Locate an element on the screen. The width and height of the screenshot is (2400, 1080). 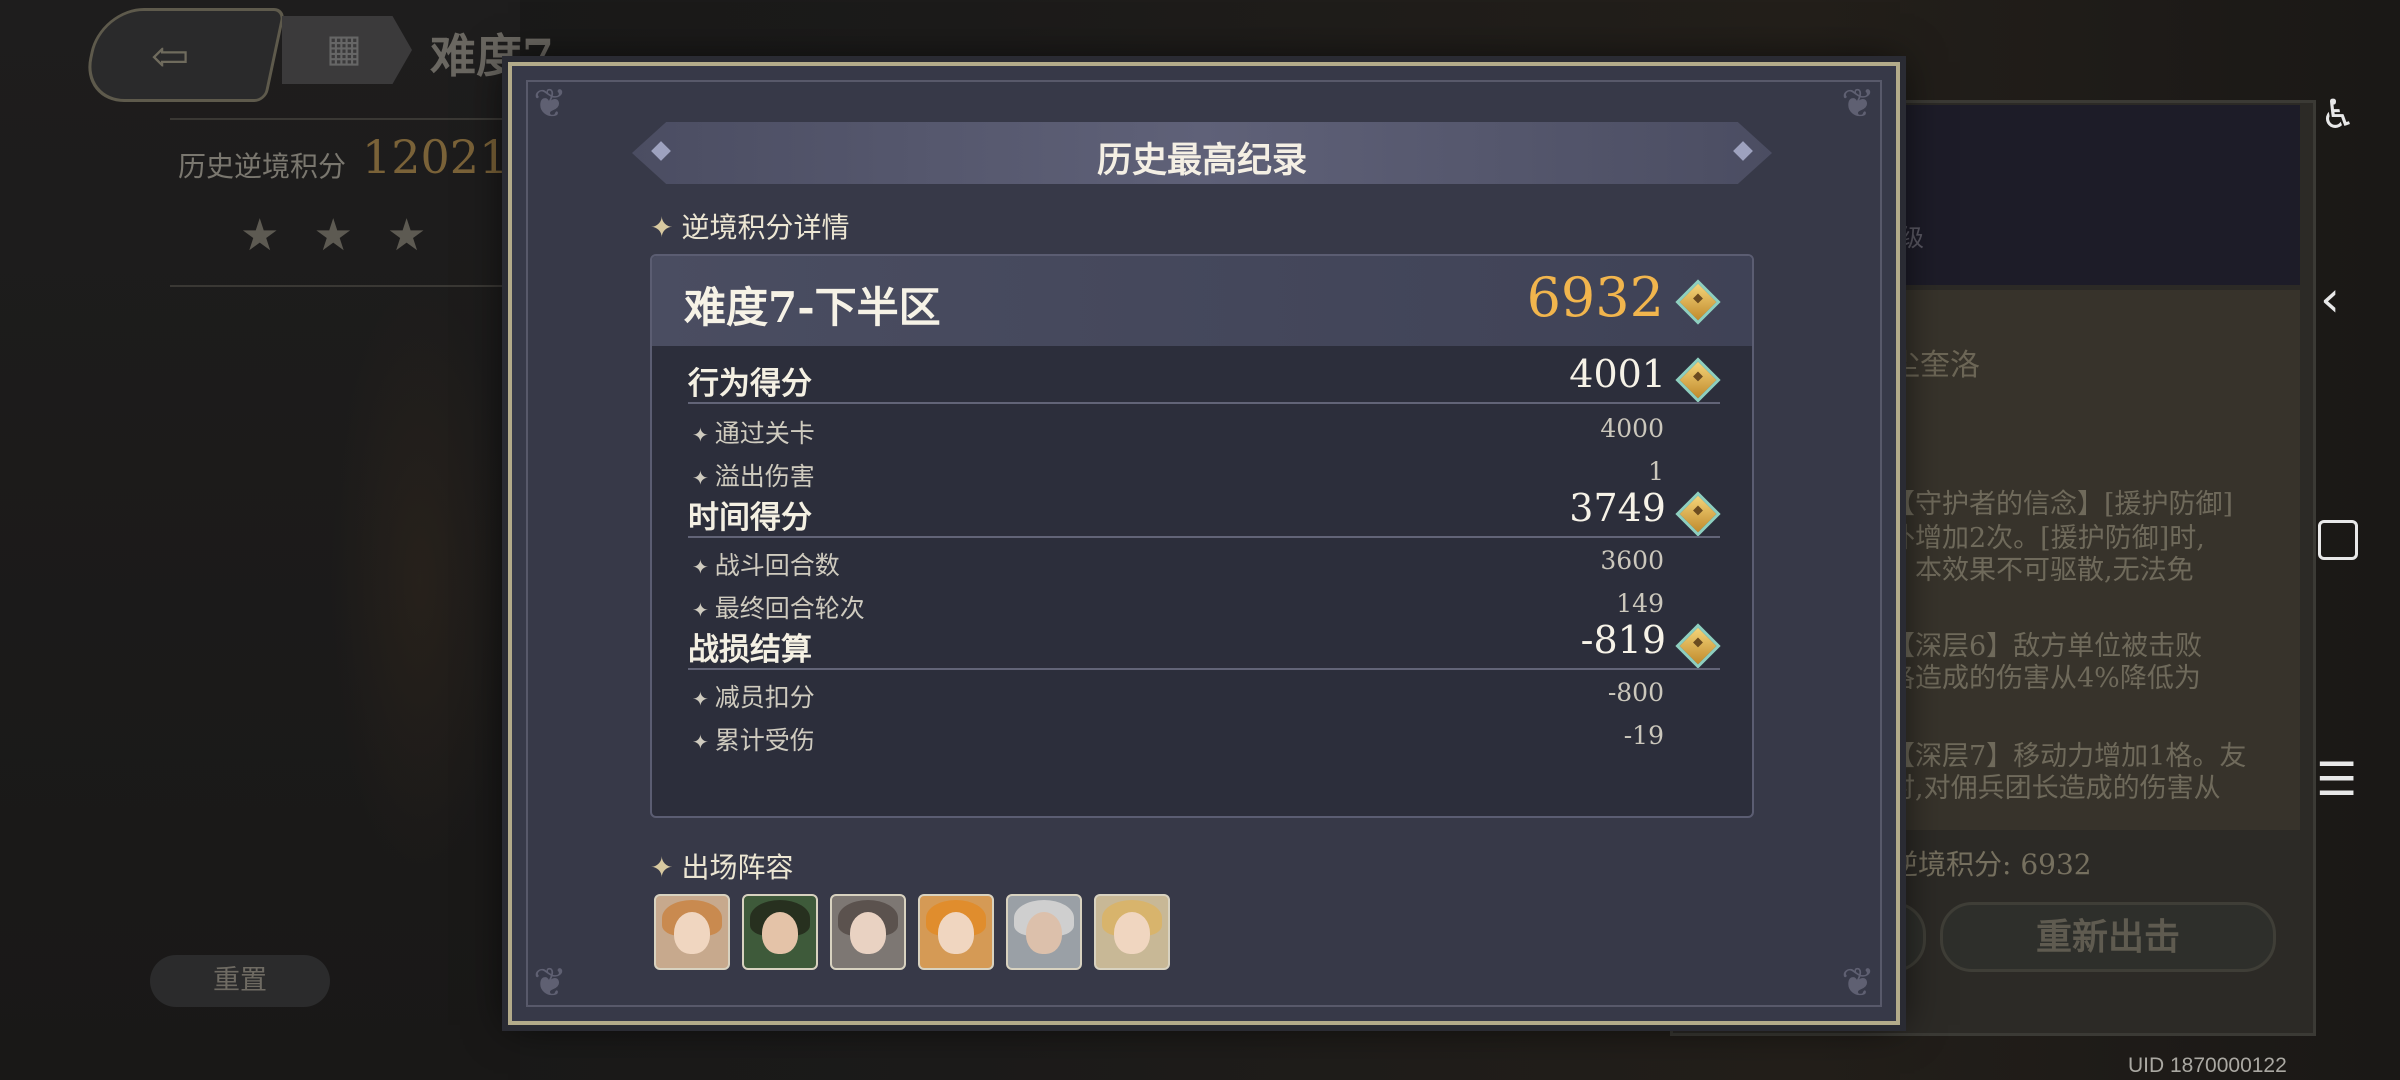
lineup-portraits is located at coordinates (912, 932).